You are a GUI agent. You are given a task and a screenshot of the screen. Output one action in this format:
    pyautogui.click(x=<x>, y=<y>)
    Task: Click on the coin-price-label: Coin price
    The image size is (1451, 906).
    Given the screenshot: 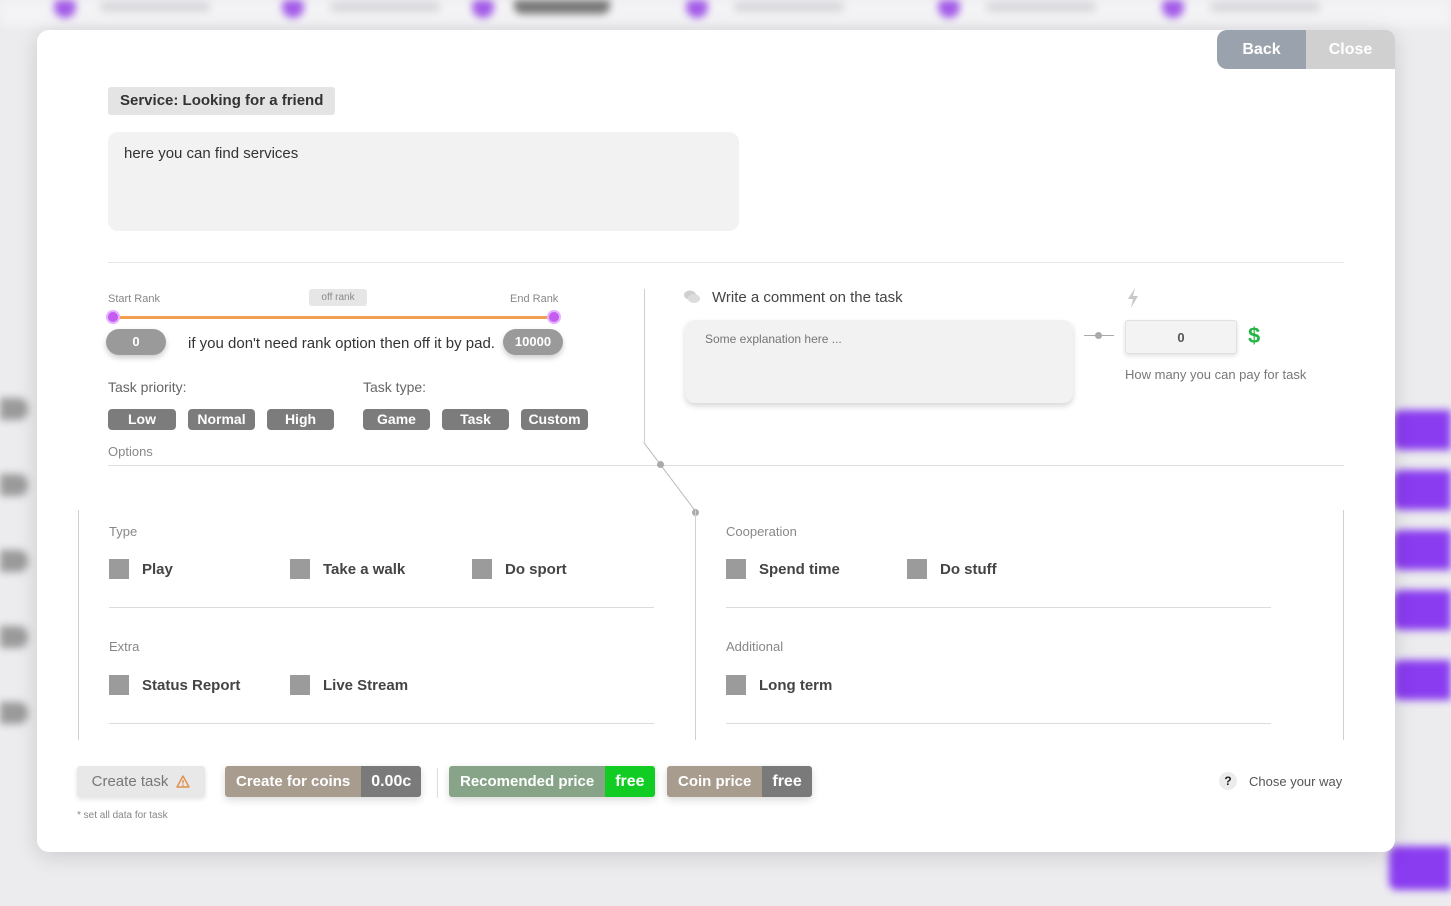 What is the action you would take?
    pyautogui.click(x=715, y=781)
    